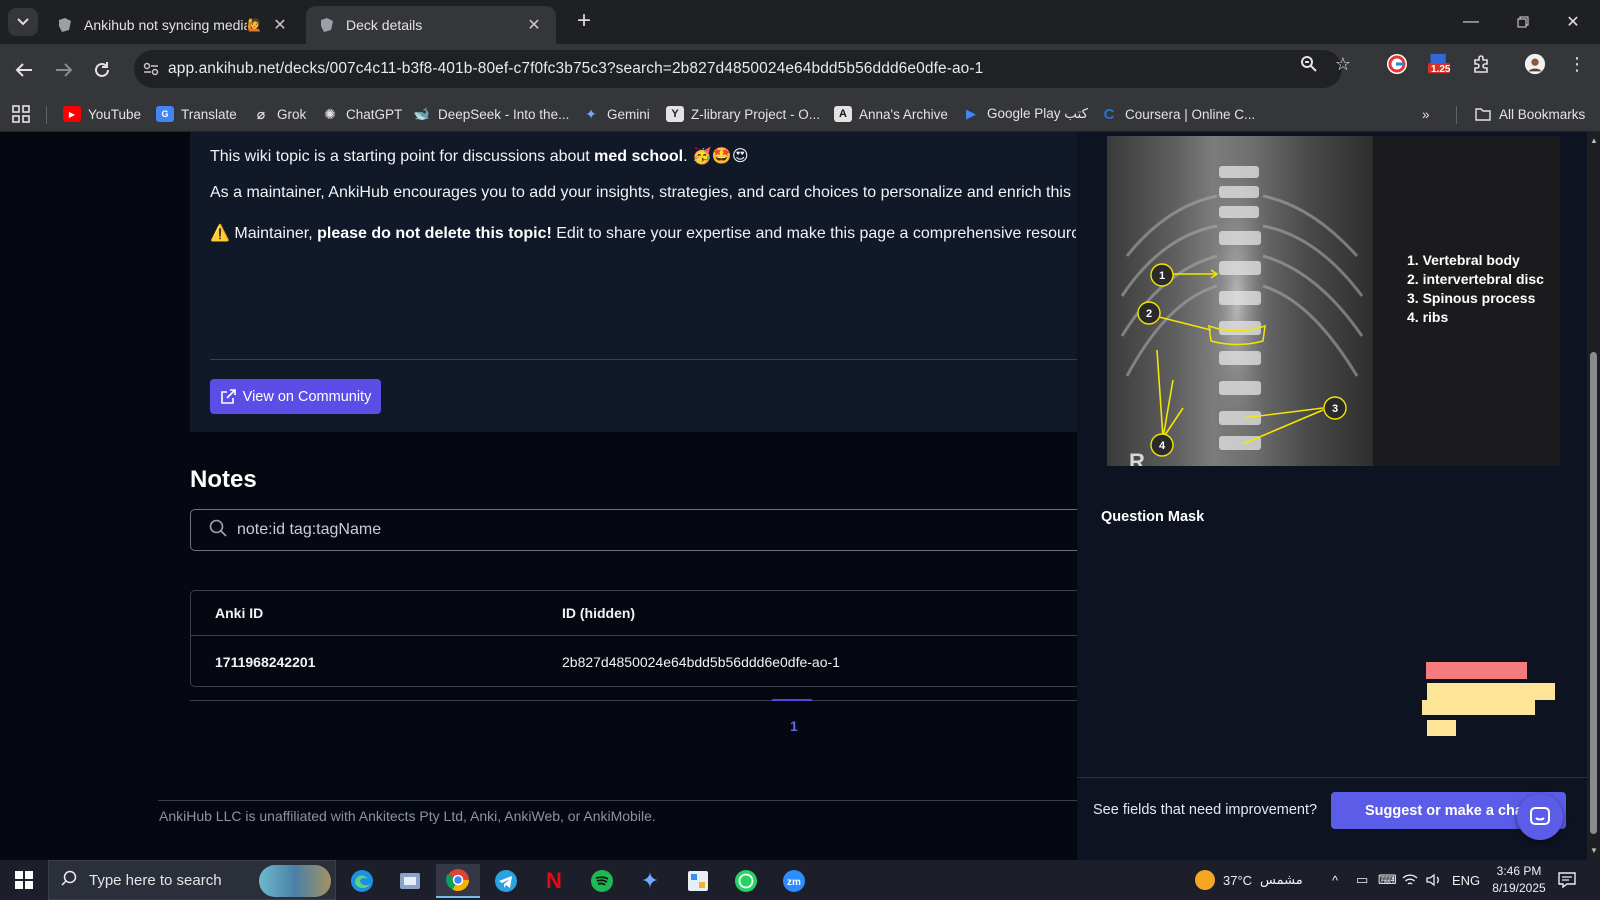 This screenshot has height=900, width=1600. Describe the element at coordinates (1410, 880) in the screenshot. I see `wifi-icon` at that location.